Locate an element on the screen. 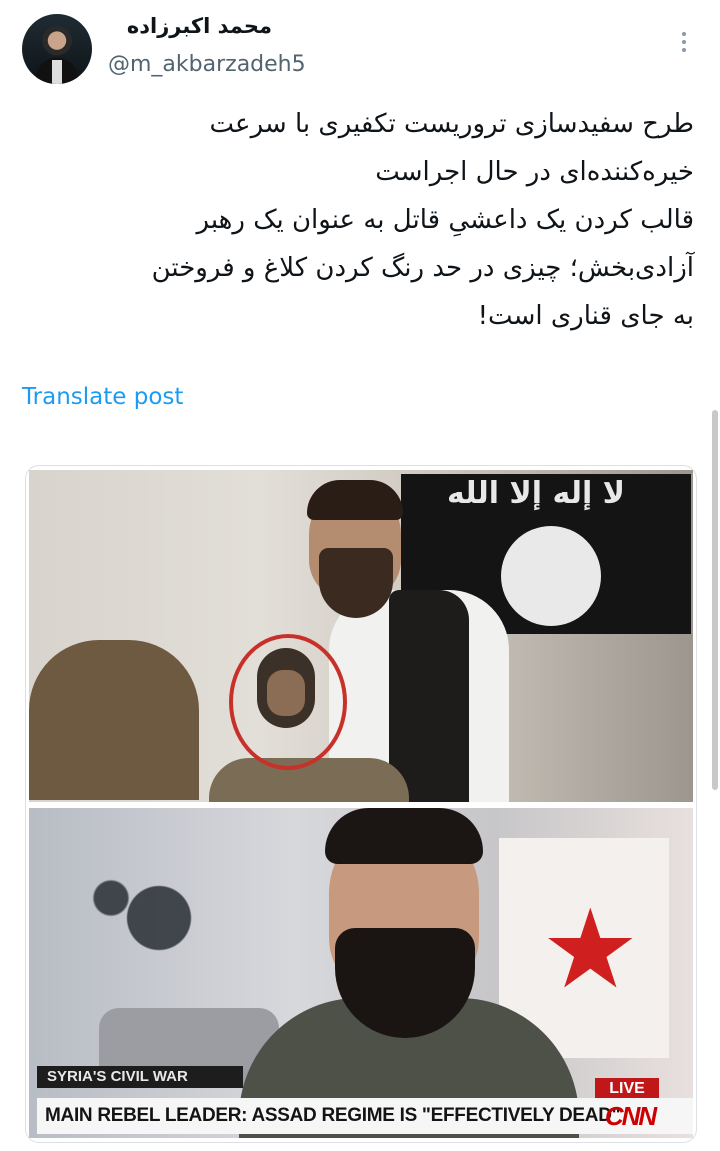 The height and width of the screenshot is (1151, 720). red-highlight-circle is located at coordinates (288, 702).